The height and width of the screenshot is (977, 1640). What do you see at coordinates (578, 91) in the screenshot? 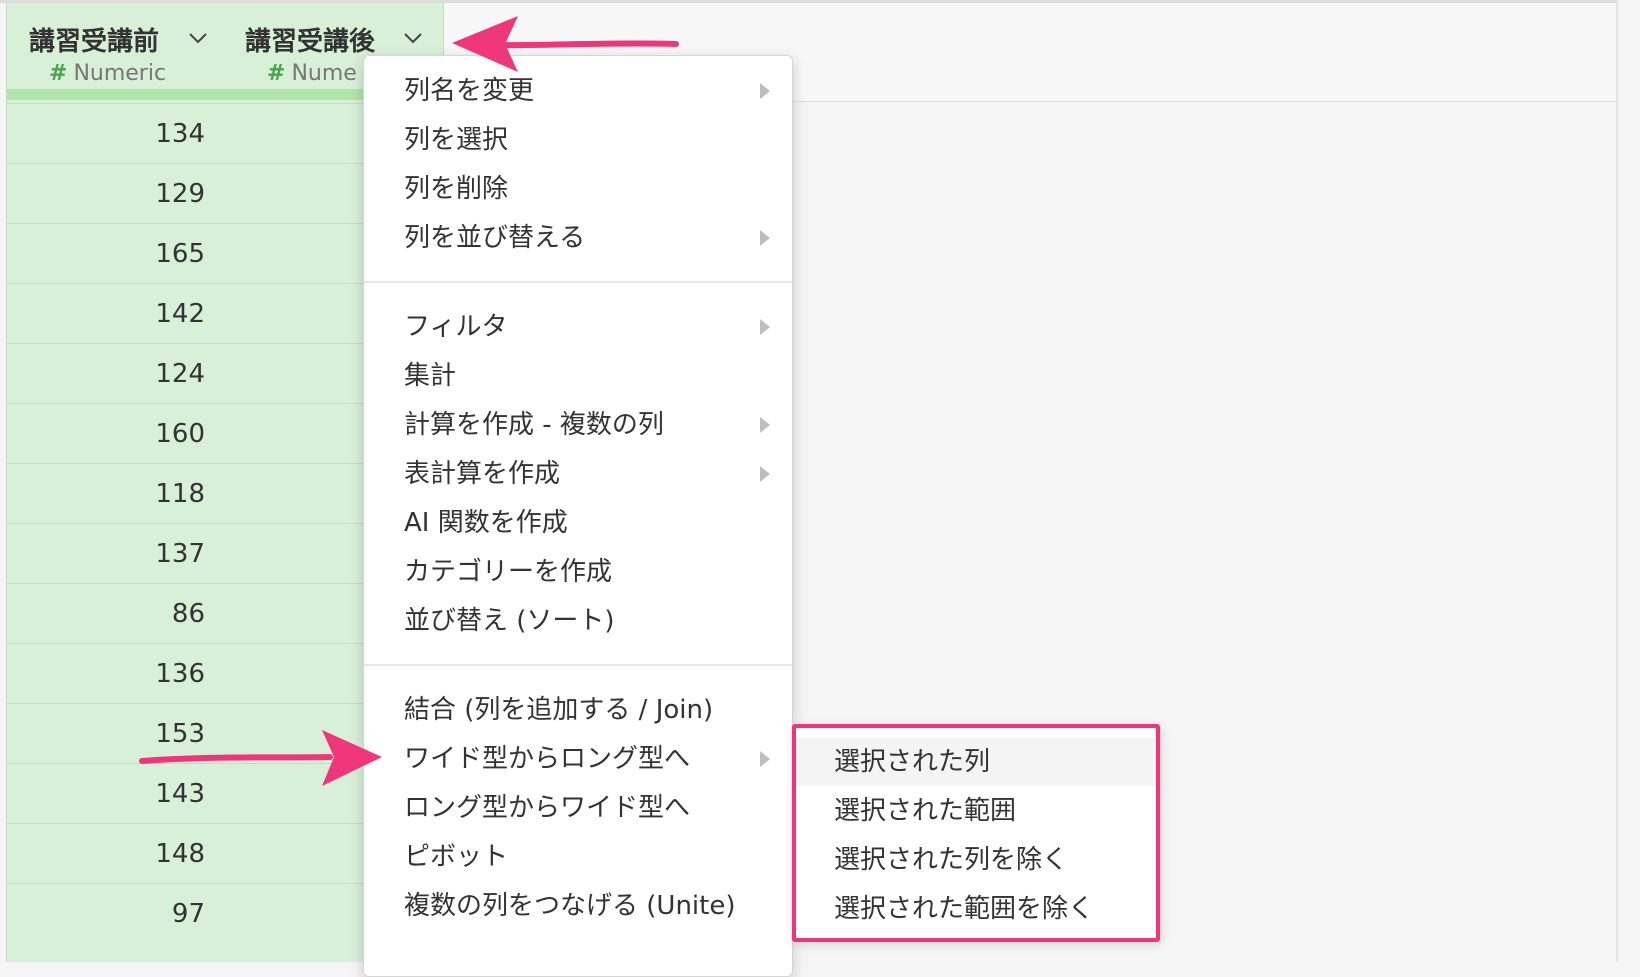
I see `menu-item: 列名を変更` at bounding box center [578, 91].